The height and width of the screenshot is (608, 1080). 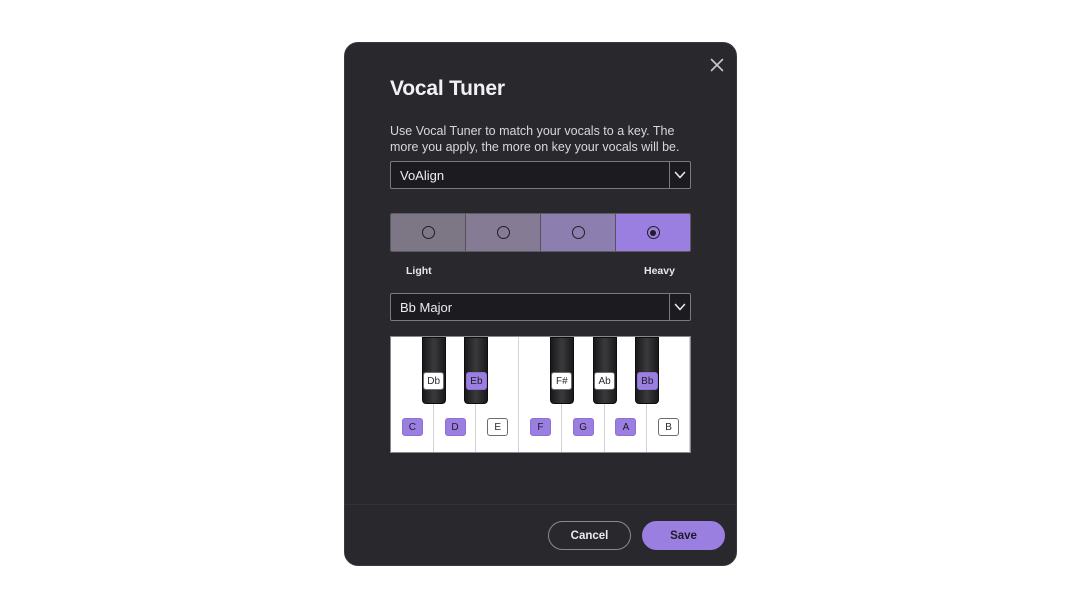 I want to click on black-key-eb: Eb, so click(x=476, y=370).